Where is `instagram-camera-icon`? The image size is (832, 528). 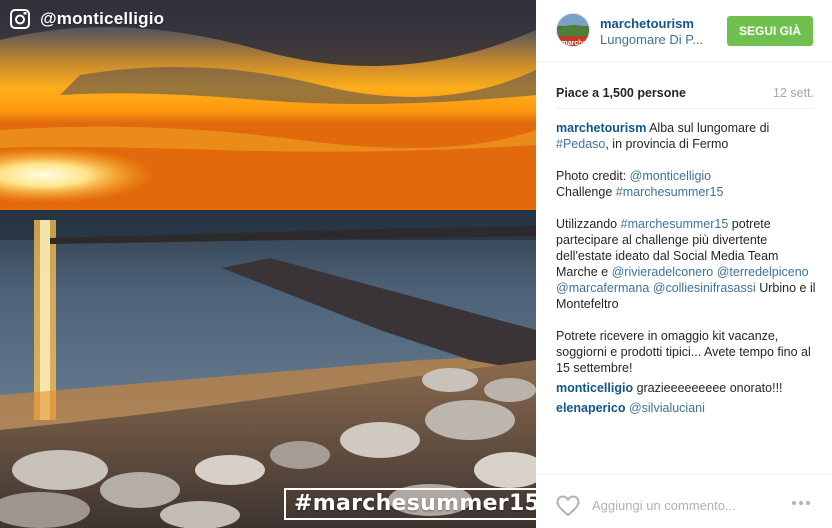 instagram-camera-icon is located at coordinates (20, 19).